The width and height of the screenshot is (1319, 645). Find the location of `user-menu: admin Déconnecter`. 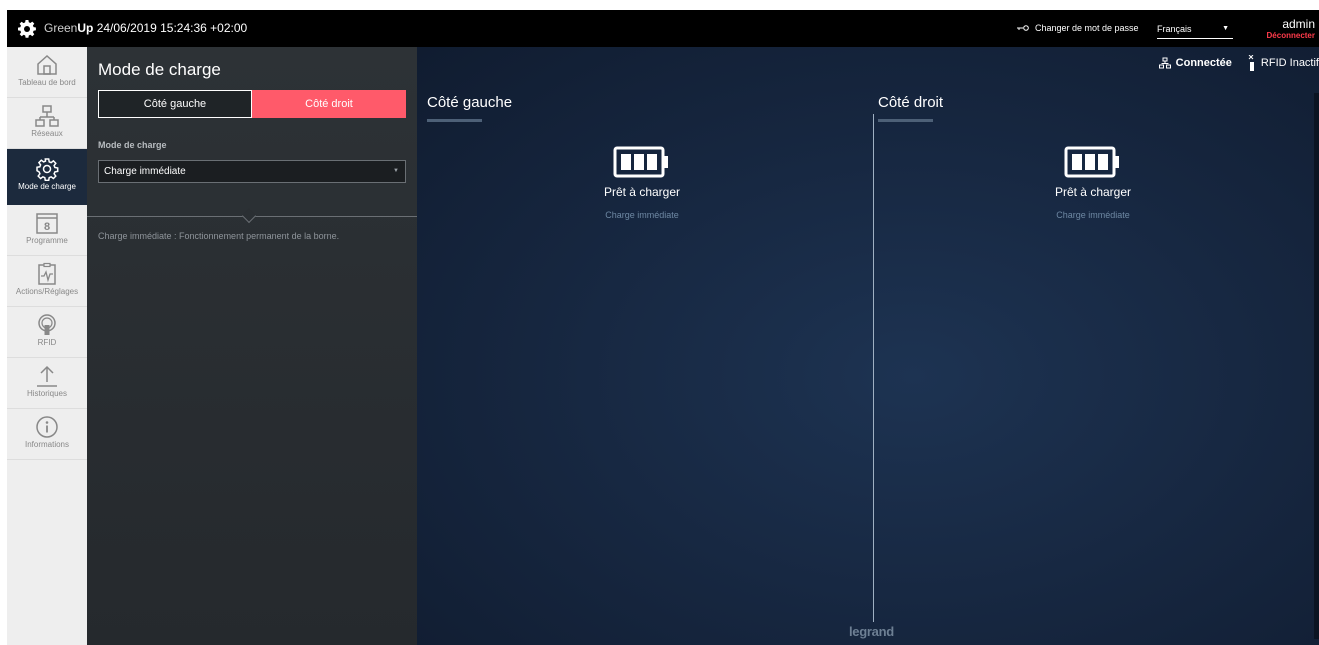

user-menu: admin Déconnecter is located at coordinates (1291, 28).